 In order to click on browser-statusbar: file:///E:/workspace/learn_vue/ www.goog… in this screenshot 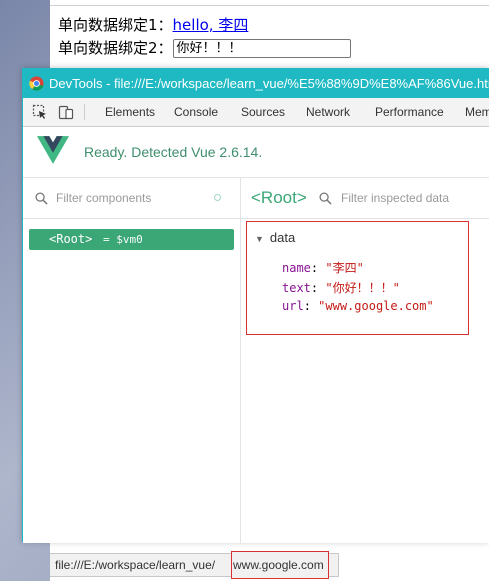, I will do `click(194, 565)`.